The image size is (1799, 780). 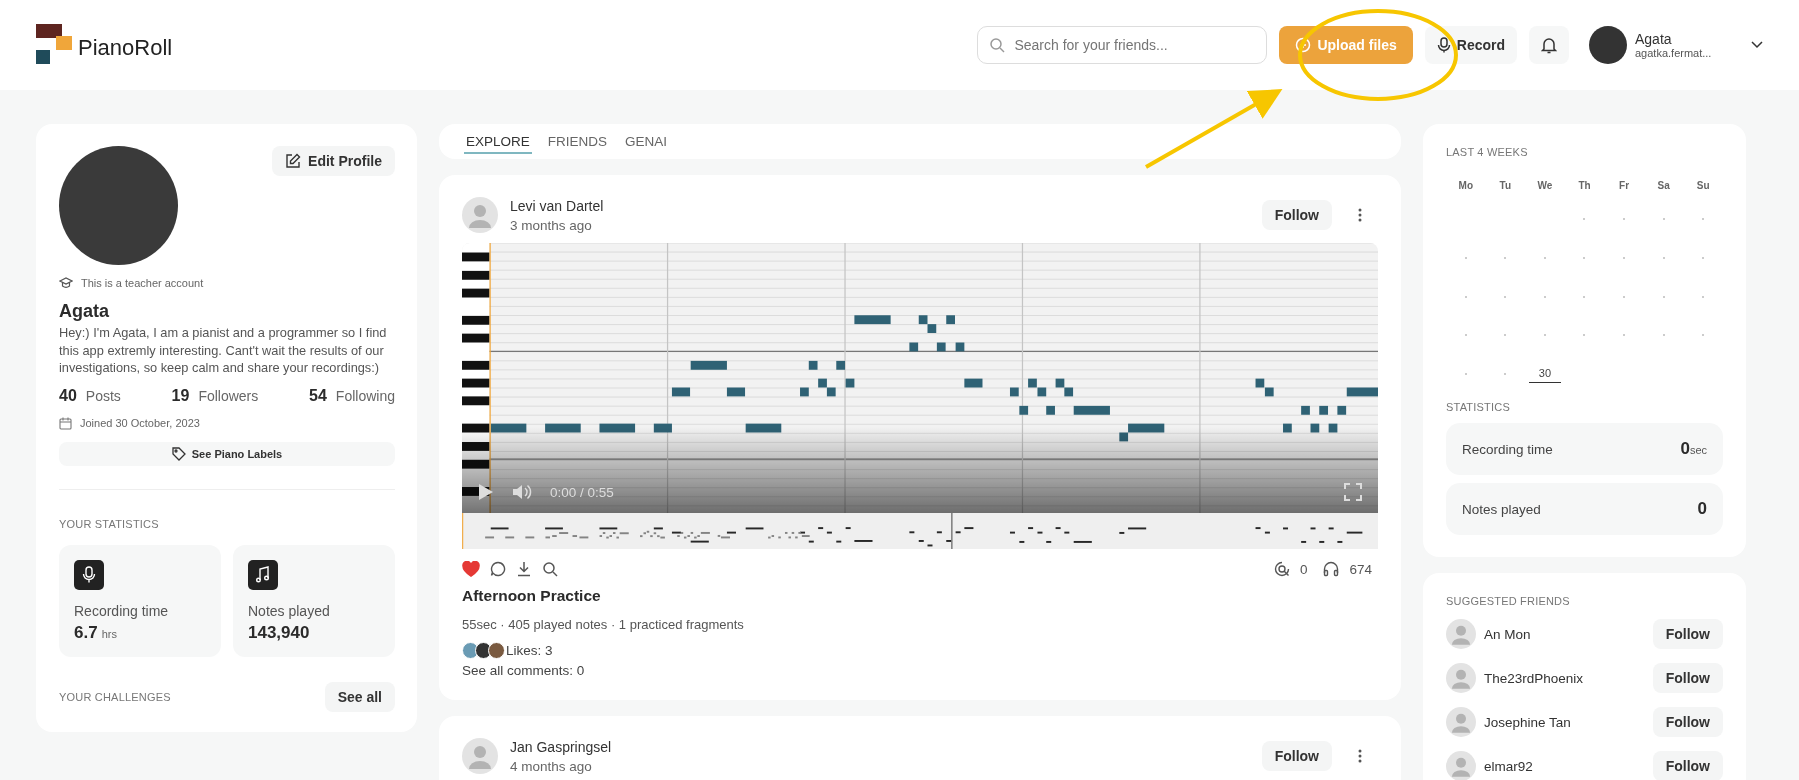 I want to click on likes-count: Likes: 3, so click(x=529, y=650).